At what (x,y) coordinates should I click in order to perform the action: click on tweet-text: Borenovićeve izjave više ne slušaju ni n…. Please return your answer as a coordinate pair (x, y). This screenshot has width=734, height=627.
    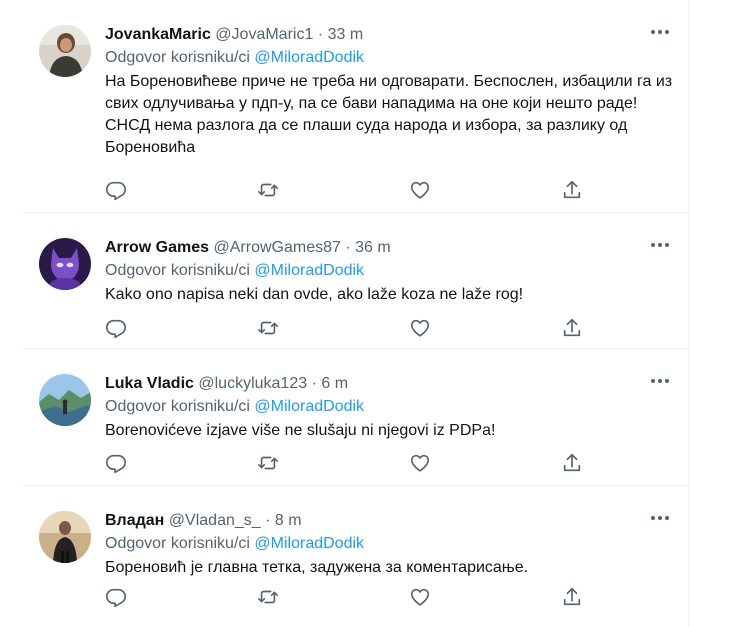
    Looking at the image, I should click on (300, 430).